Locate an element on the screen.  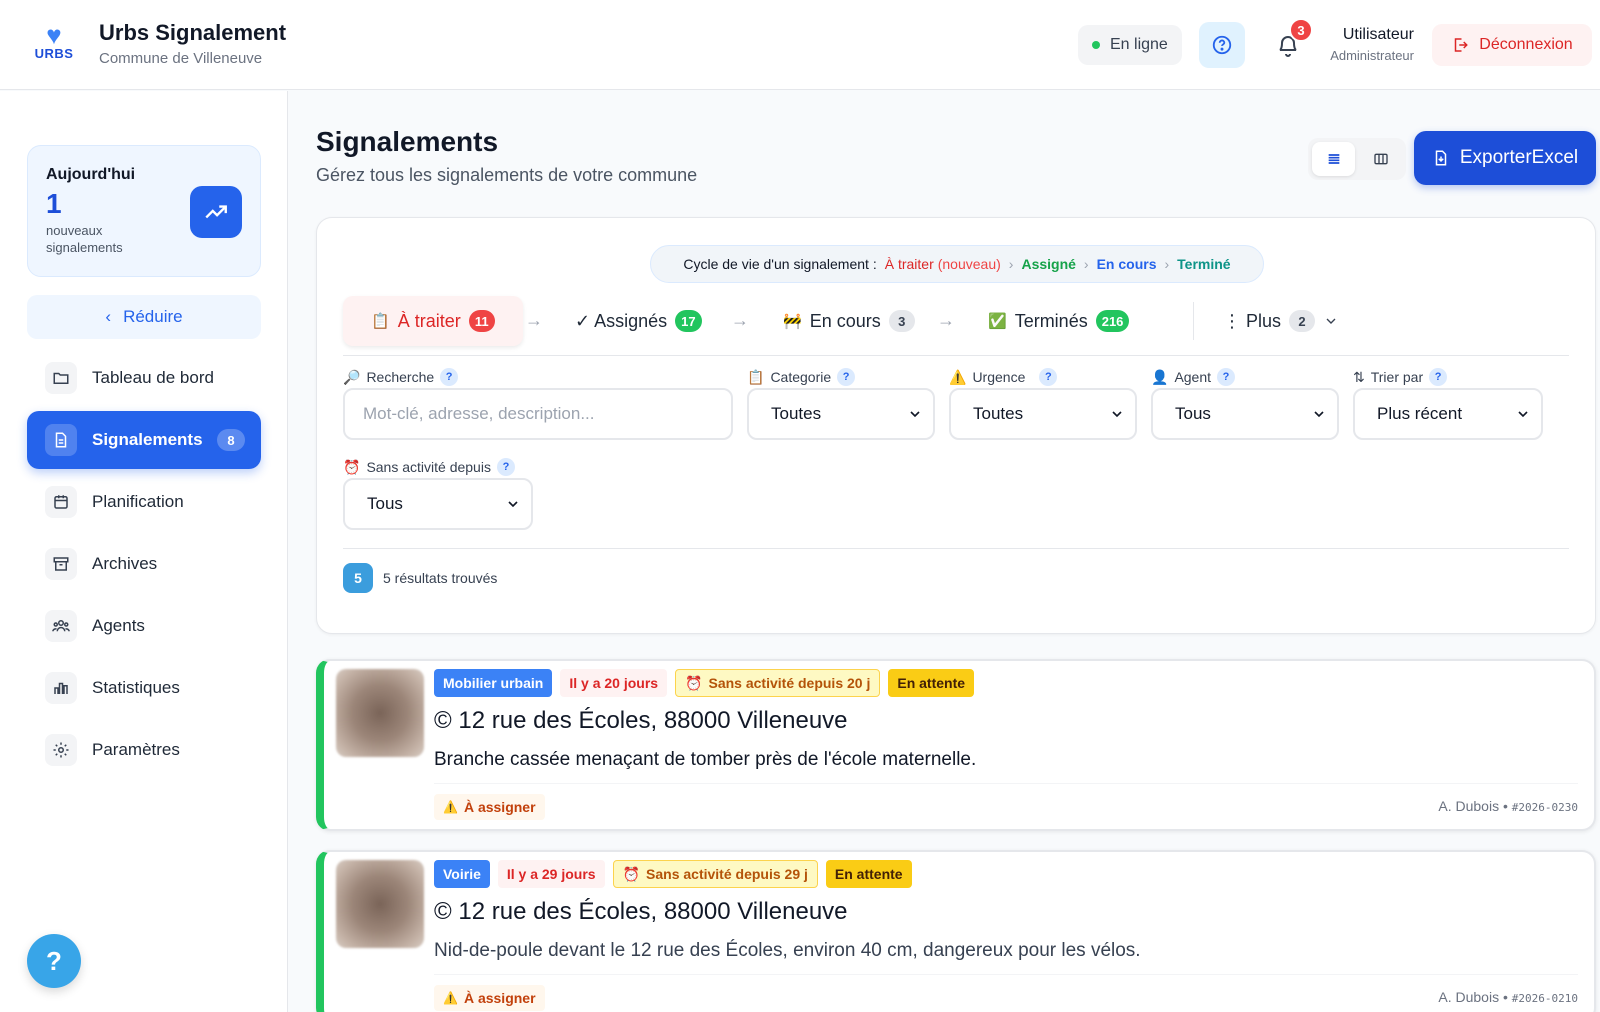
agent-select: Tous is located at coordinates (1245, 414).